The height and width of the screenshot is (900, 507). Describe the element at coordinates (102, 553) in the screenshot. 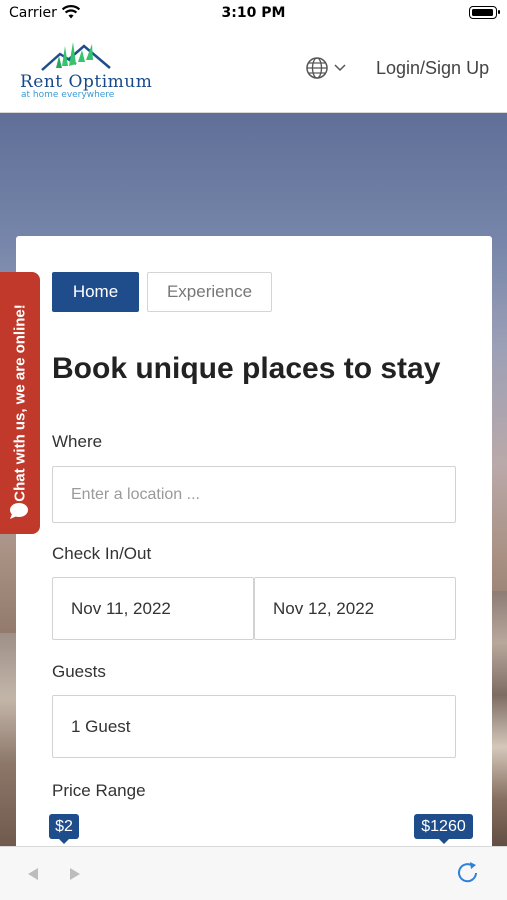

I see `checkinout-label: Check In/Out` at that location.